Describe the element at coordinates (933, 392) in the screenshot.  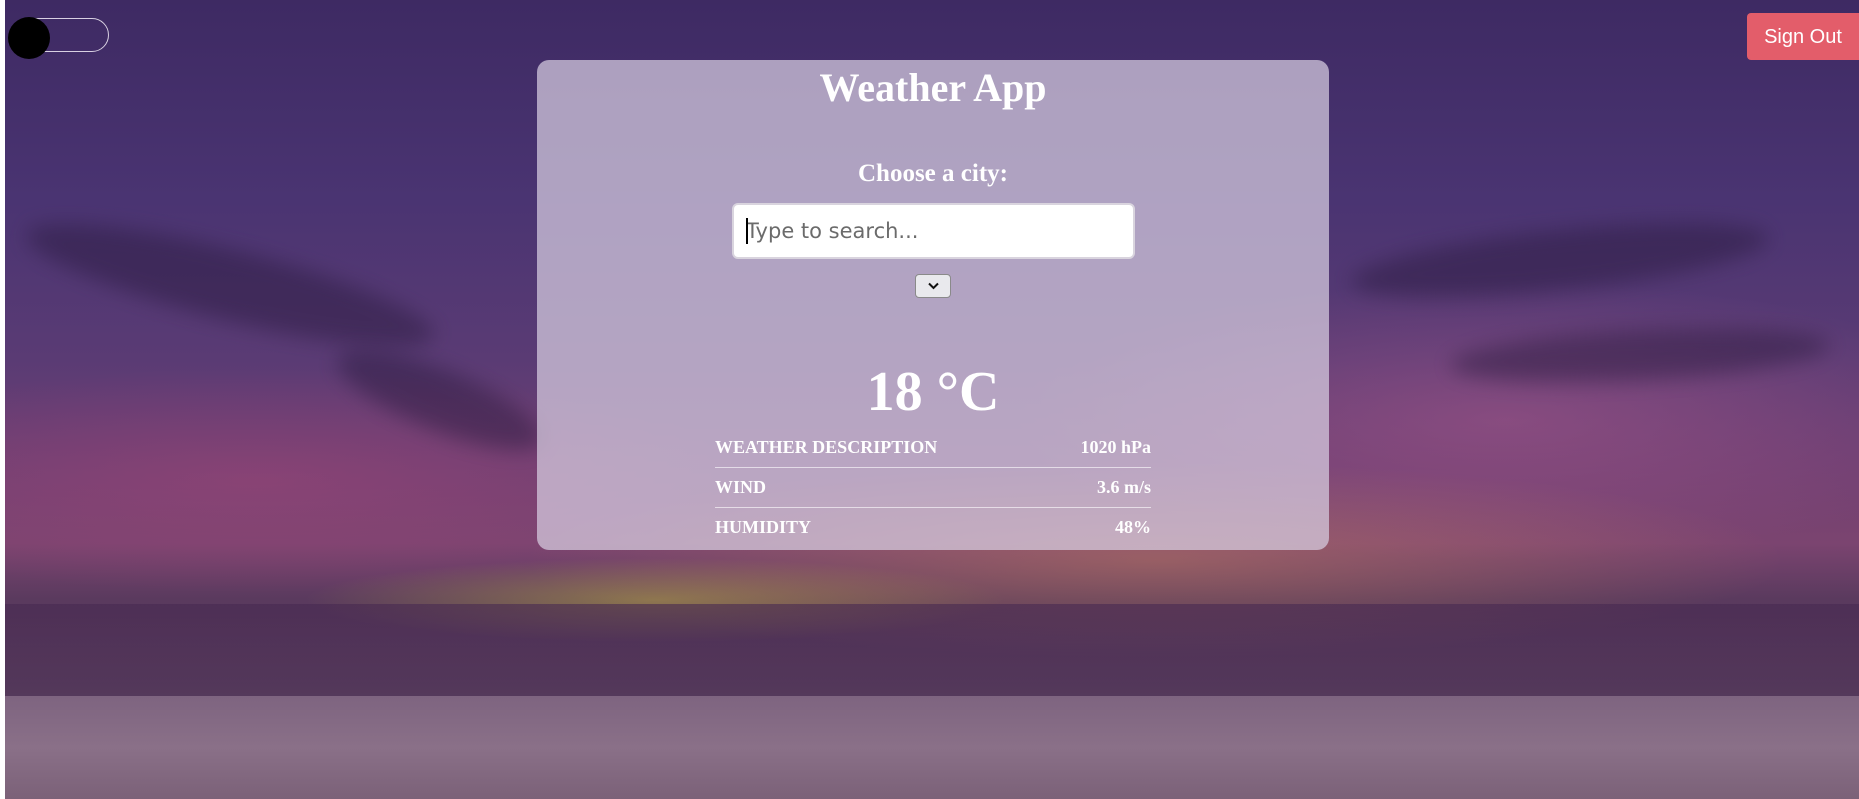
I see `temperature-value: 18 °C` at that location.